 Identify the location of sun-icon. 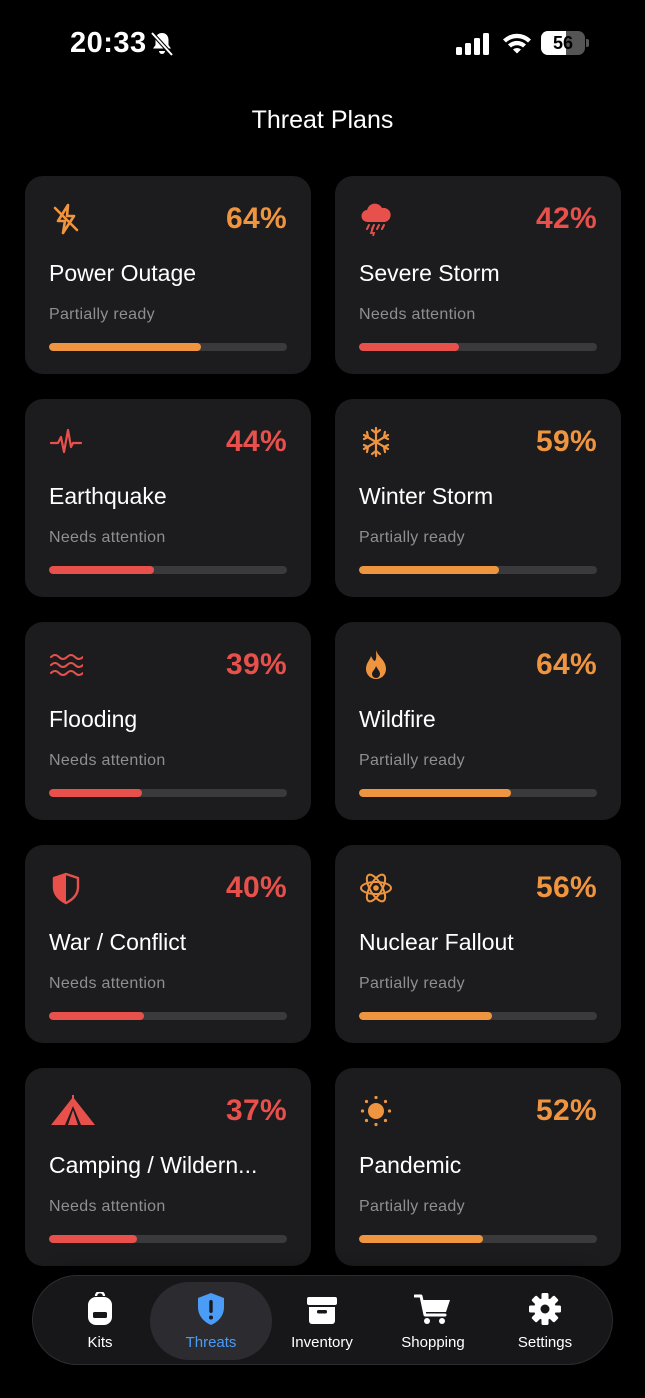
(376, 1111).